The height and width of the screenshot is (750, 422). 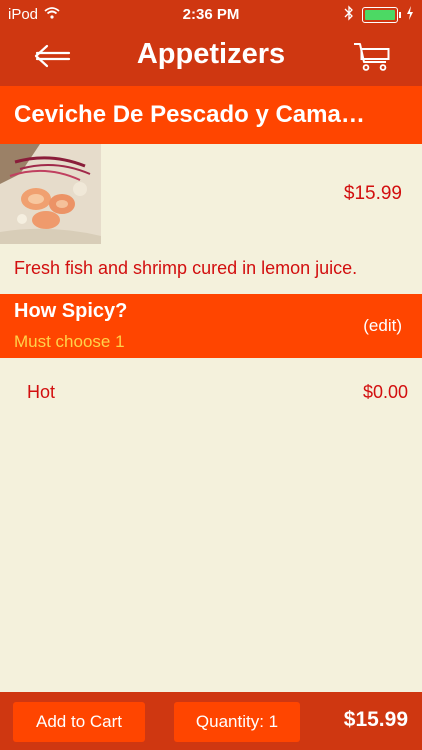 I want to click on option-group-header: How Spicy? Must choose 1 (edit), so click(x=211, y=326).